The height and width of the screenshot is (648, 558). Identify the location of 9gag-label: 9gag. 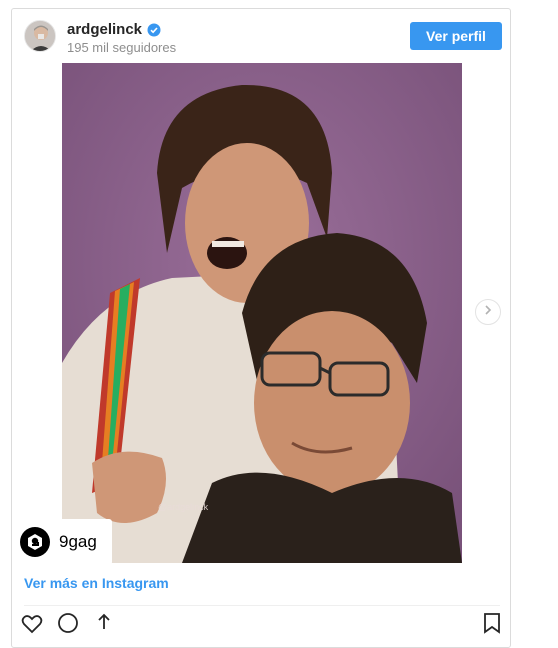
(78, 541).